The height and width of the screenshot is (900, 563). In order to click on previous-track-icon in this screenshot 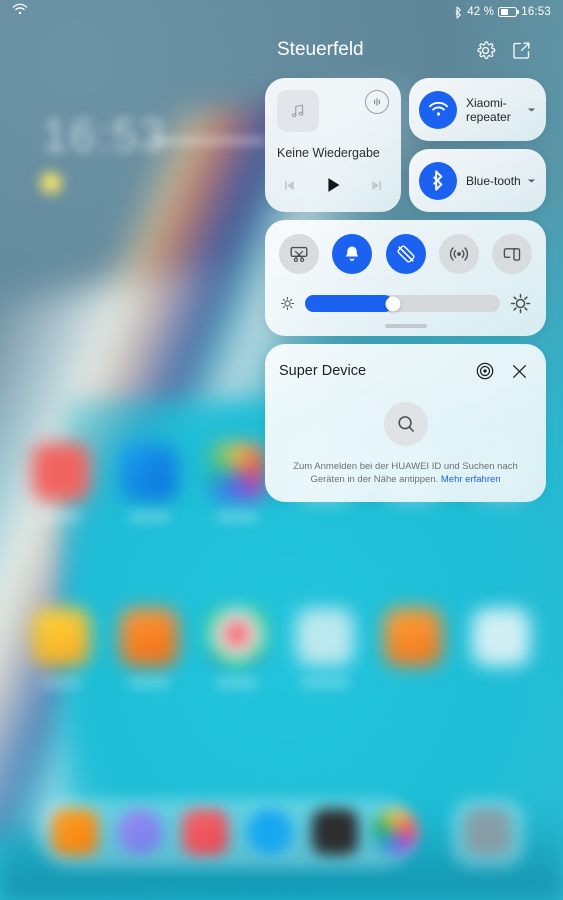, I will do `click(289, 185)`.